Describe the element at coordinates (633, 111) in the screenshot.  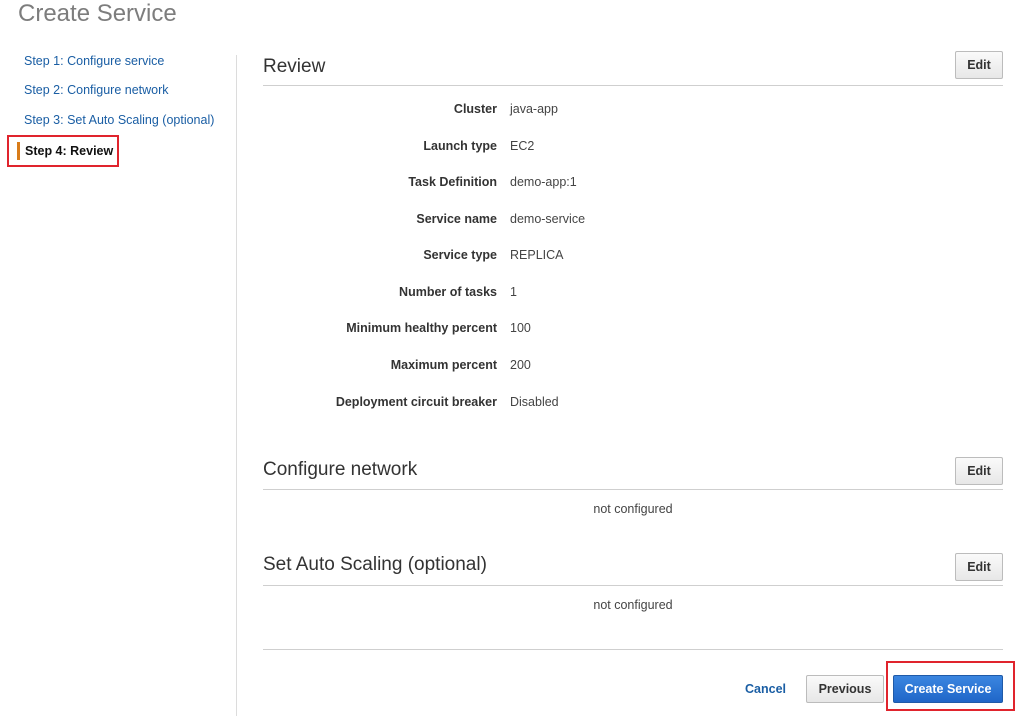
I see `review-row-cluster: Cluster java-app` at that location.